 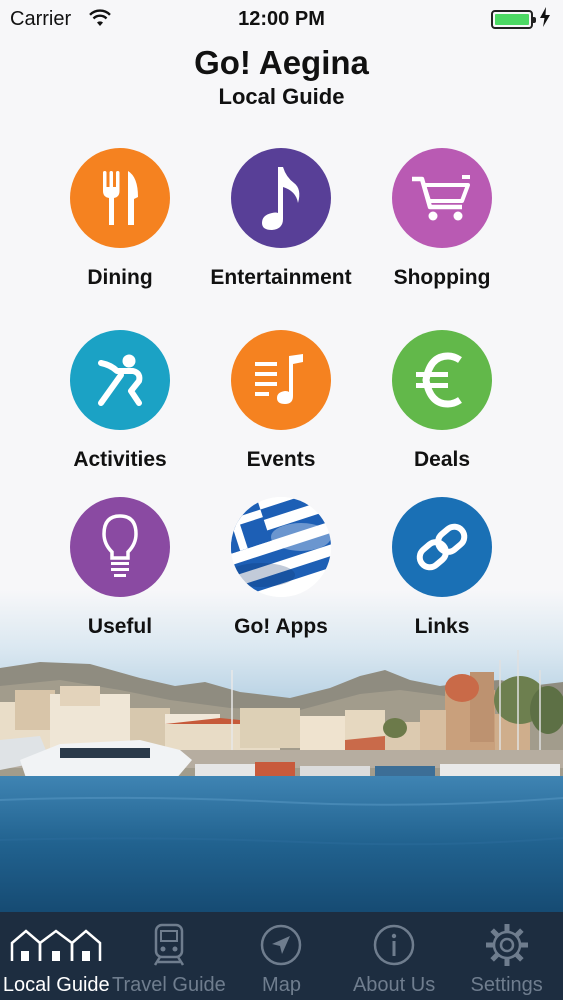 What do you see at coordinates (56, 945) in the screenshot?
I see `houses-icon` at bounding box center [56, 945].